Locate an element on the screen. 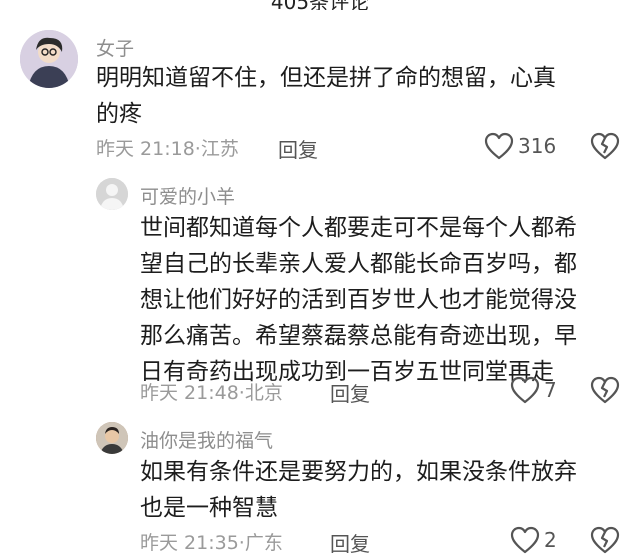 The width and height of the screenshot is (640, 560). comment-meta: 昨天 21:35·广东 is located at coordinates (211, 541).